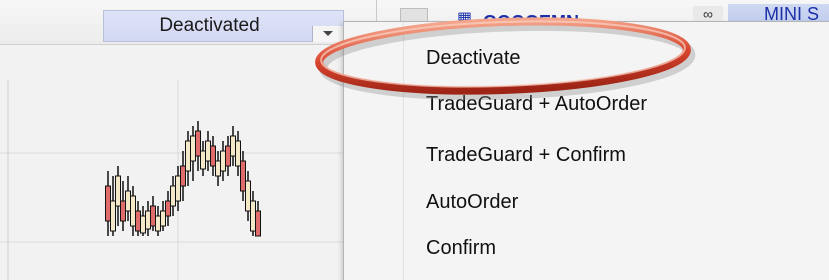 Image resolution: width=829 pixels, height=280 pixels. I want to click on autotrade-status-dropdown: Deactivated, so click(223, 26).